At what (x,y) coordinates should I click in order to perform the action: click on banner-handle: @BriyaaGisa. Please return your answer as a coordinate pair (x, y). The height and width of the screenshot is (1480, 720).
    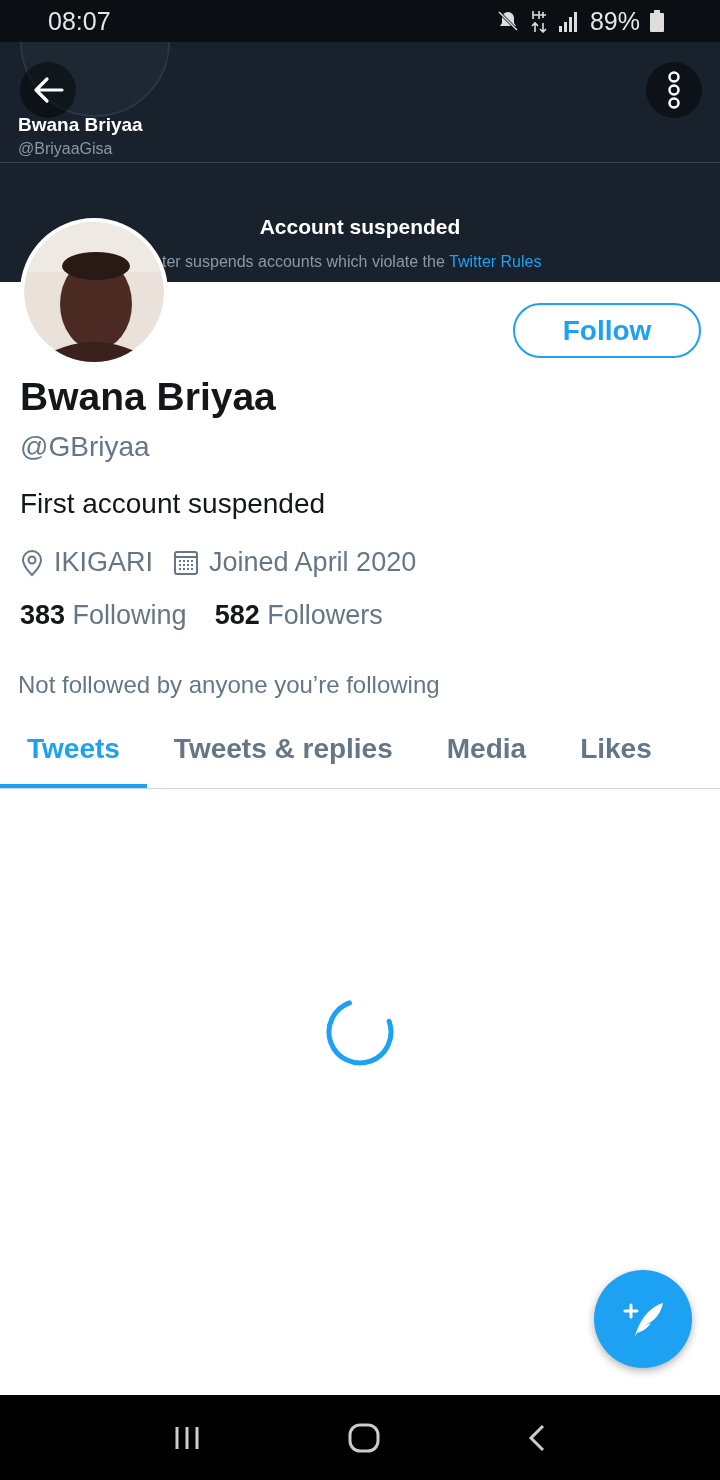
    Looking at the image, I should click on (65, 149).